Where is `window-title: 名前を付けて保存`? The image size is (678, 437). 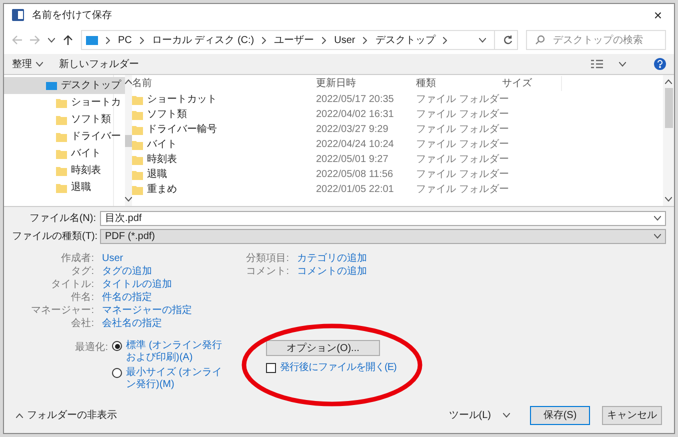
window-title: 名前を付けて保存 is located at coordinates (72, 15).